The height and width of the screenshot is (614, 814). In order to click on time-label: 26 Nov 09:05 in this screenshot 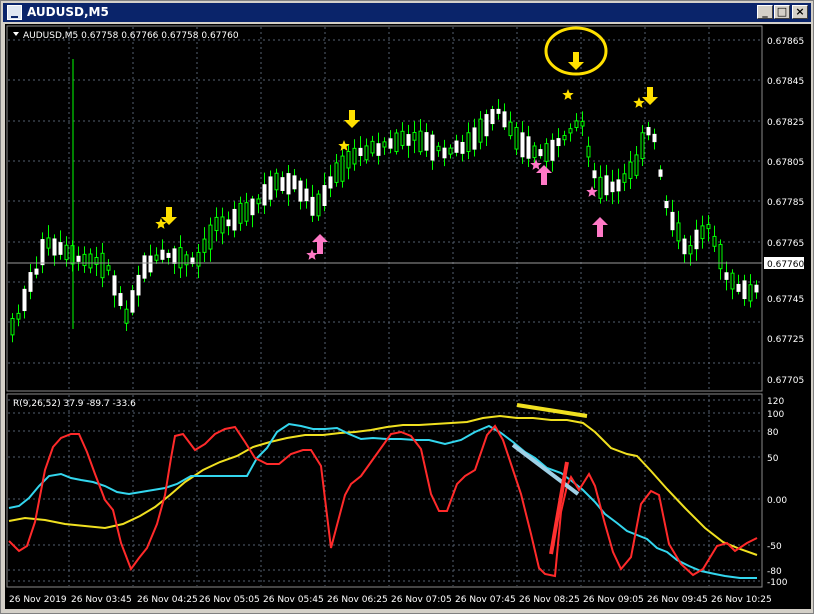, I will do `click(613, 600)`.